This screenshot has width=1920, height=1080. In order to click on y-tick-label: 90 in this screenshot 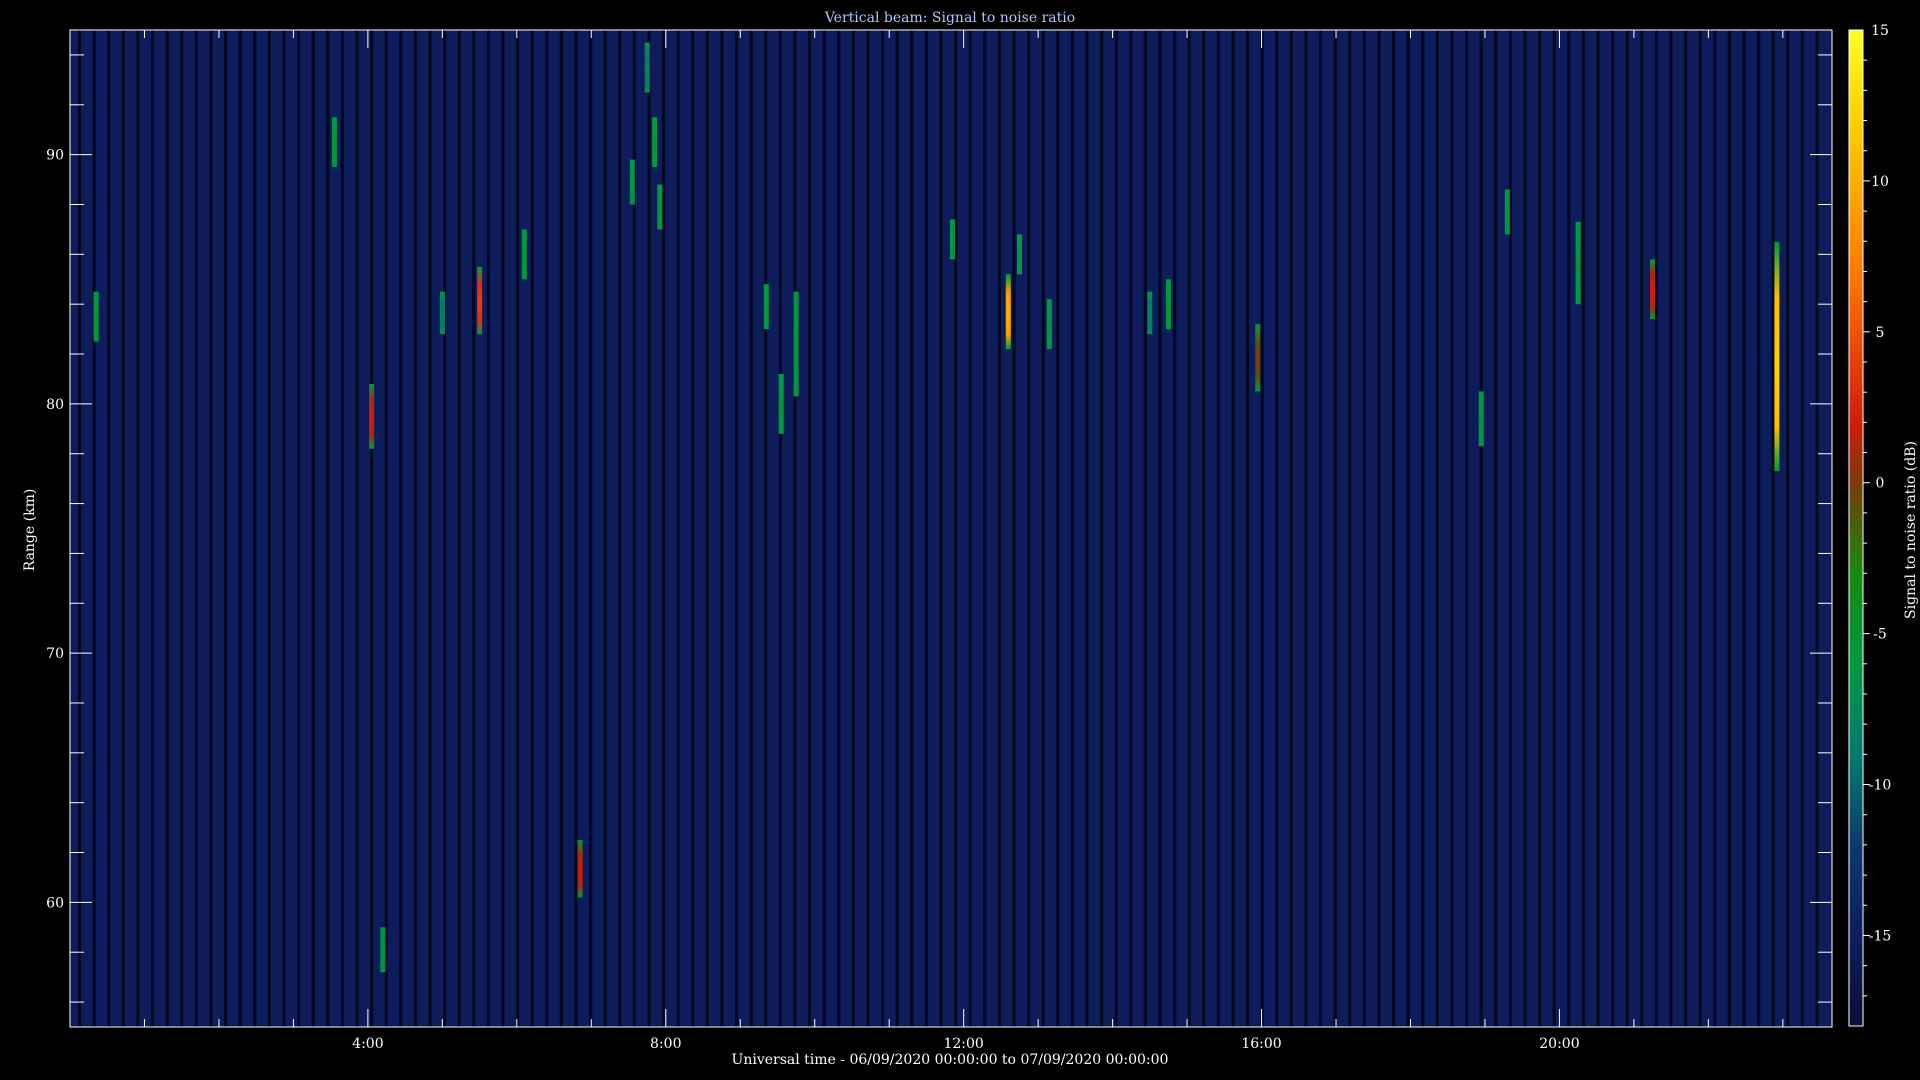, I will do `click(55, 156)`.